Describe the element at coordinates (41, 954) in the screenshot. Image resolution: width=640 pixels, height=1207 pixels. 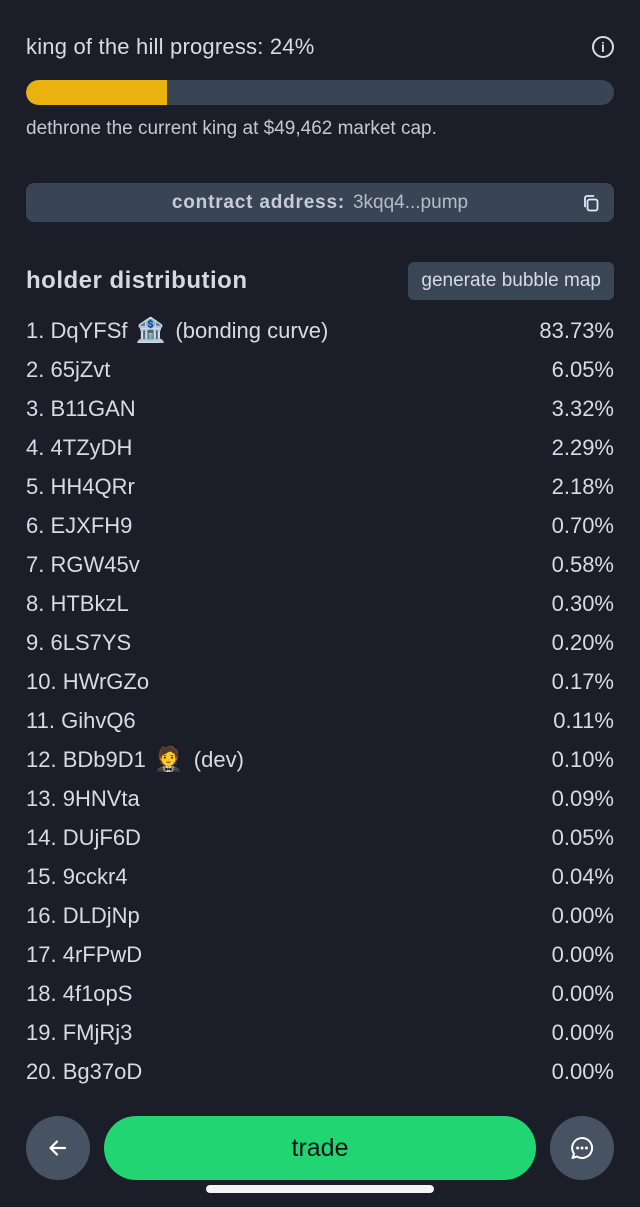
I see `holder-rank: 17.` at that location.